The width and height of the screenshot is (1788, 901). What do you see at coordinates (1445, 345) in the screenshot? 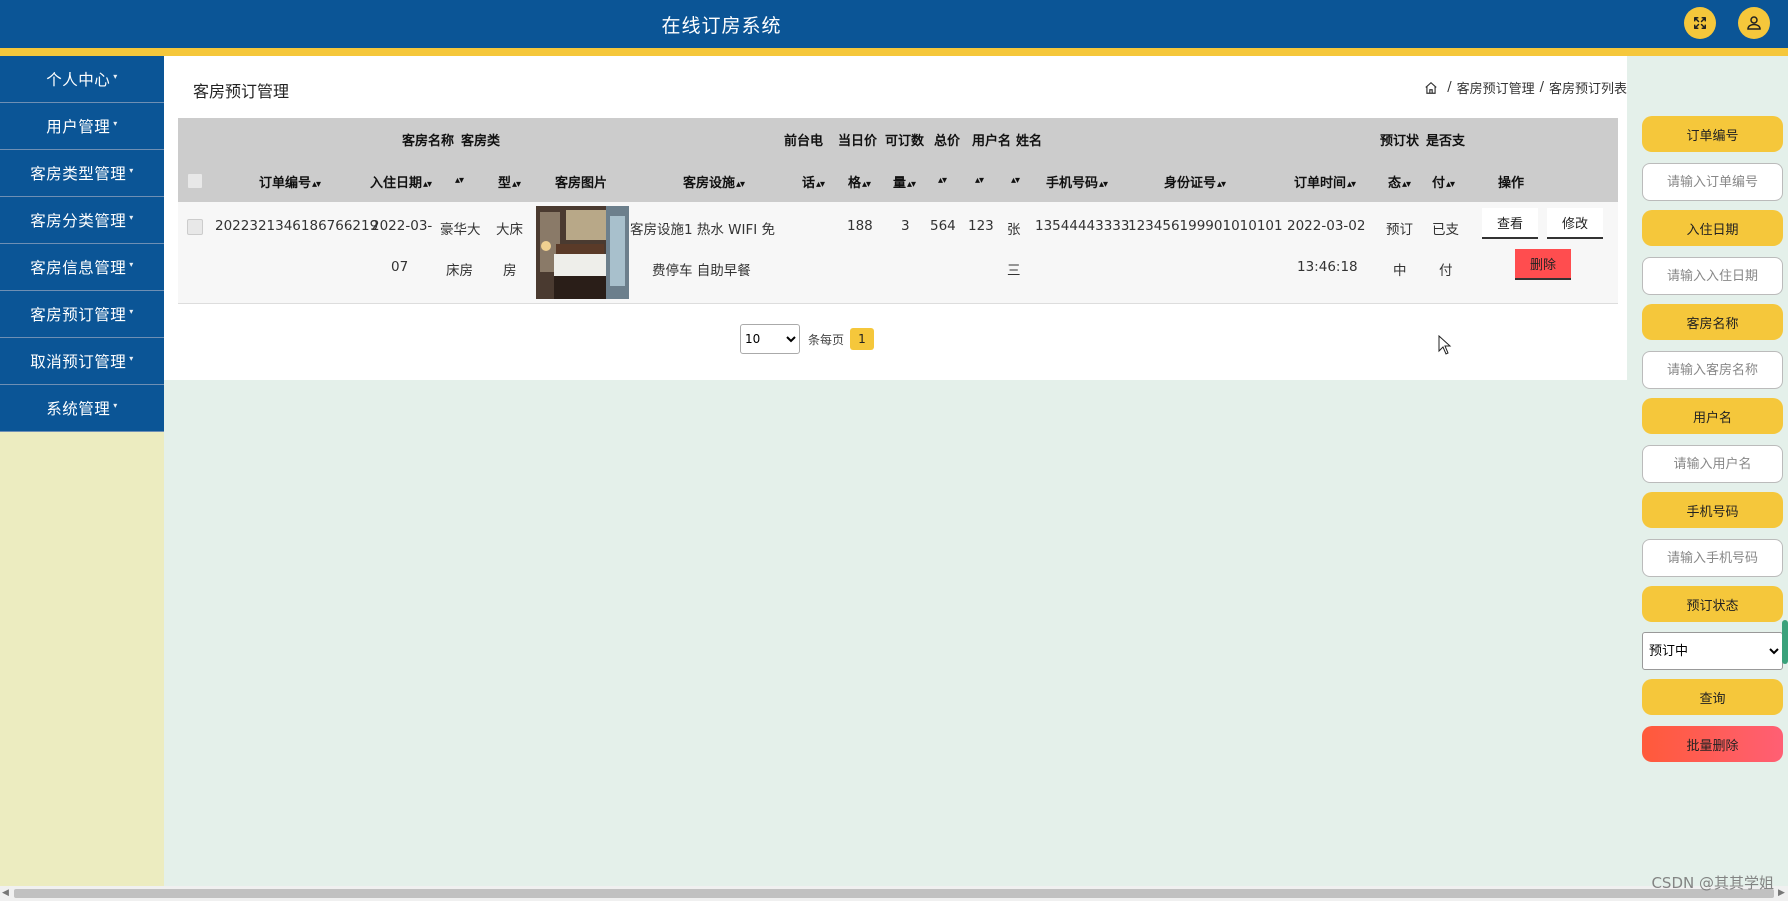
I see `mouse-cursor-icon` at bounding box center [1445, 345].